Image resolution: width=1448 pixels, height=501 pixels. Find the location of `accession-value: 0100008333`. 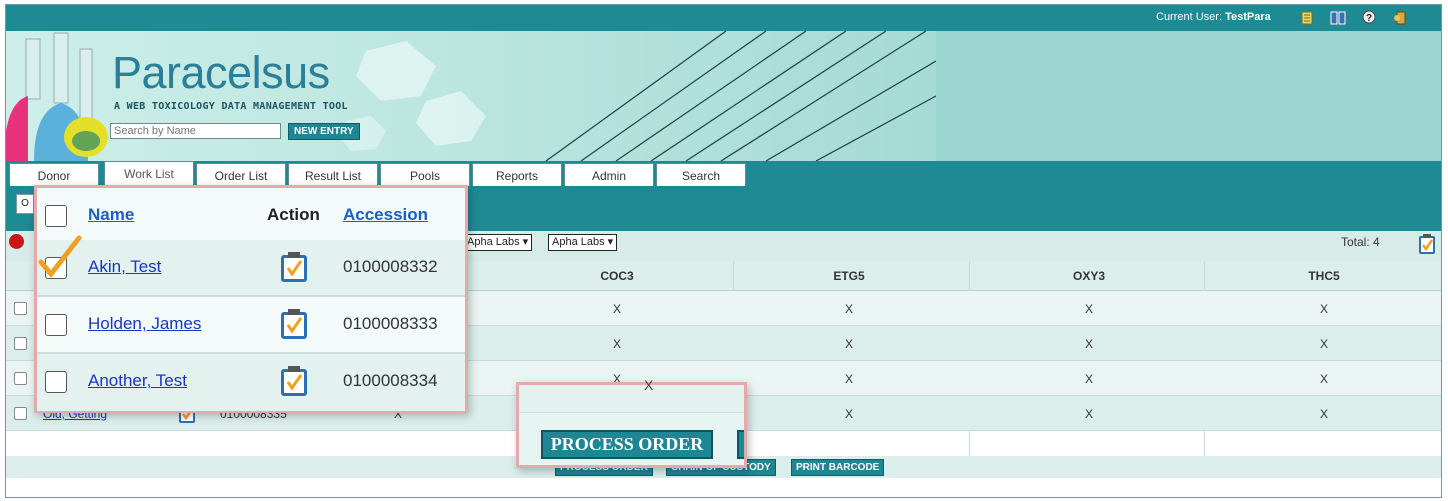

accession-value: 0100008333 is located at coordinates (390, 323).